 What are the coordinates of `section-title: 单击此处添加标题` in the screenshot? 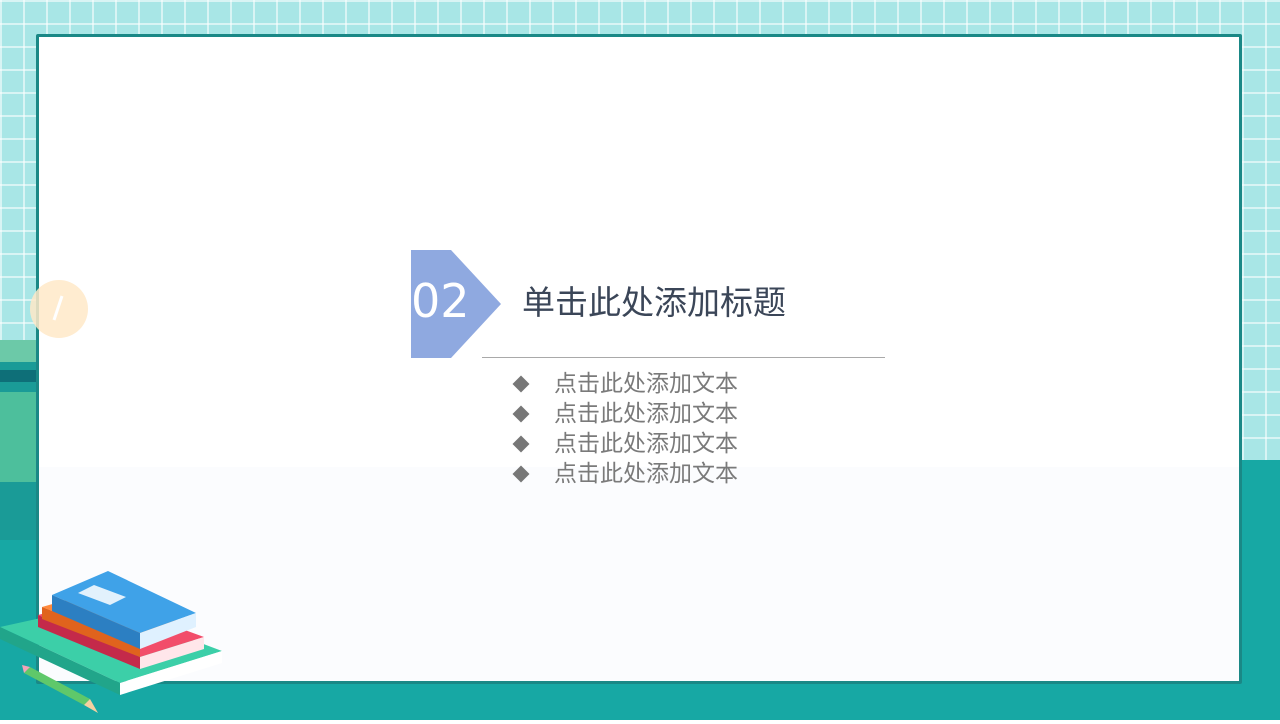 It's located at (654, 303).